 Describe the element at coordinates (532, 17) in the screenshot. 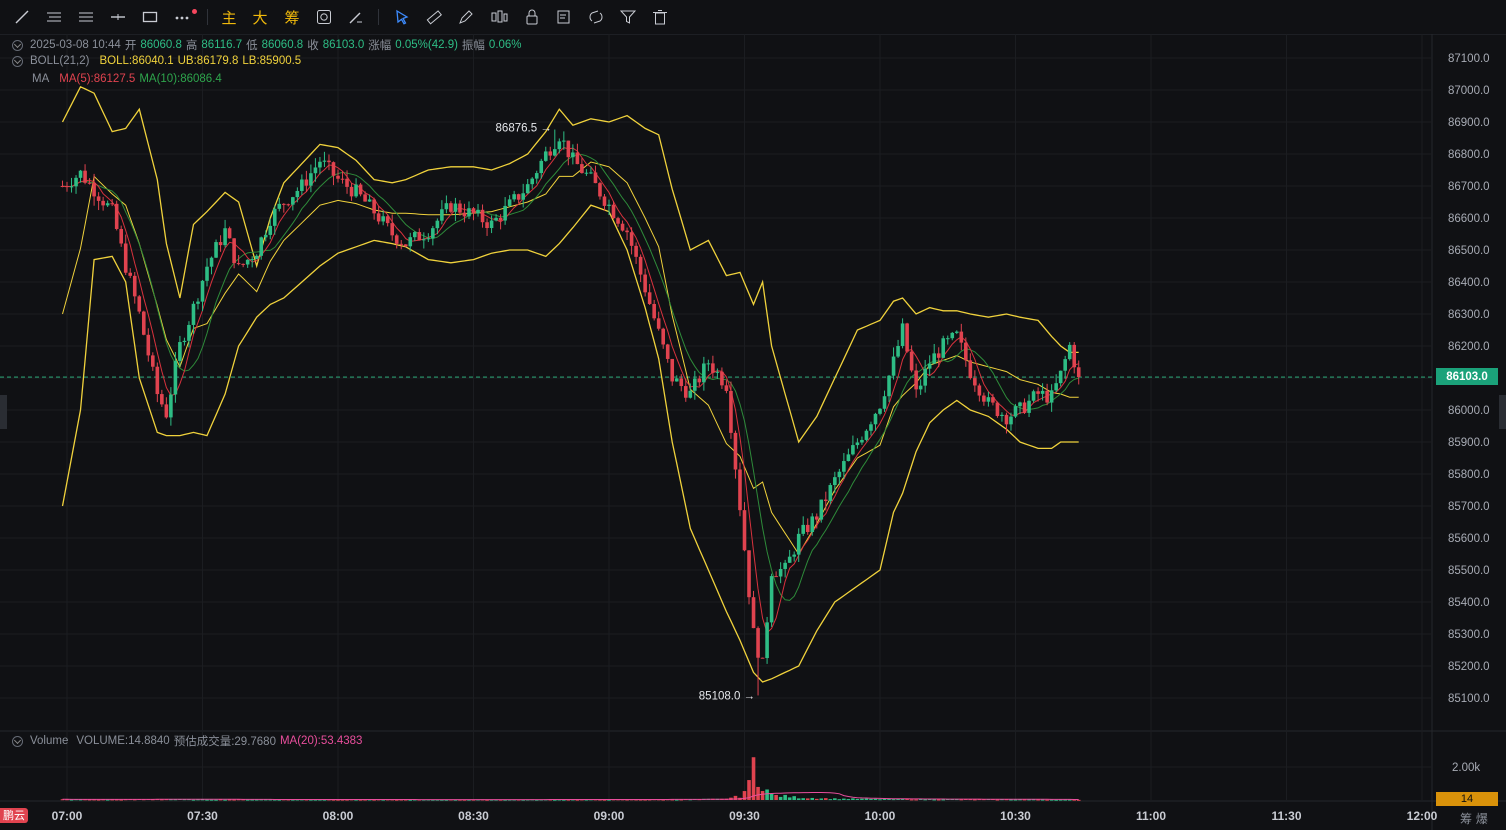

I see `lock-icon` at that location.